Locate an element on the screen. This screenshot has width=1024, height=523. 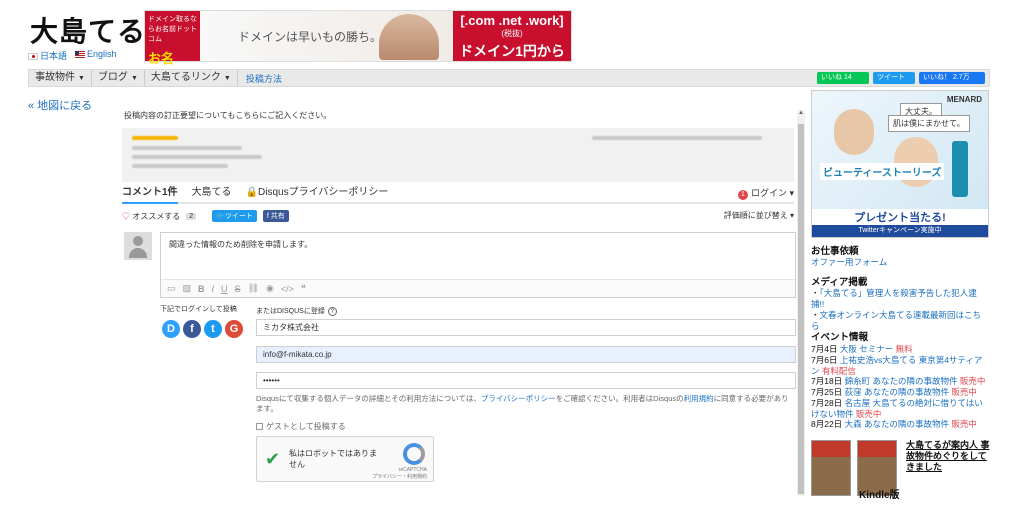
italic-icon: I is located at coordinates (213, 289).